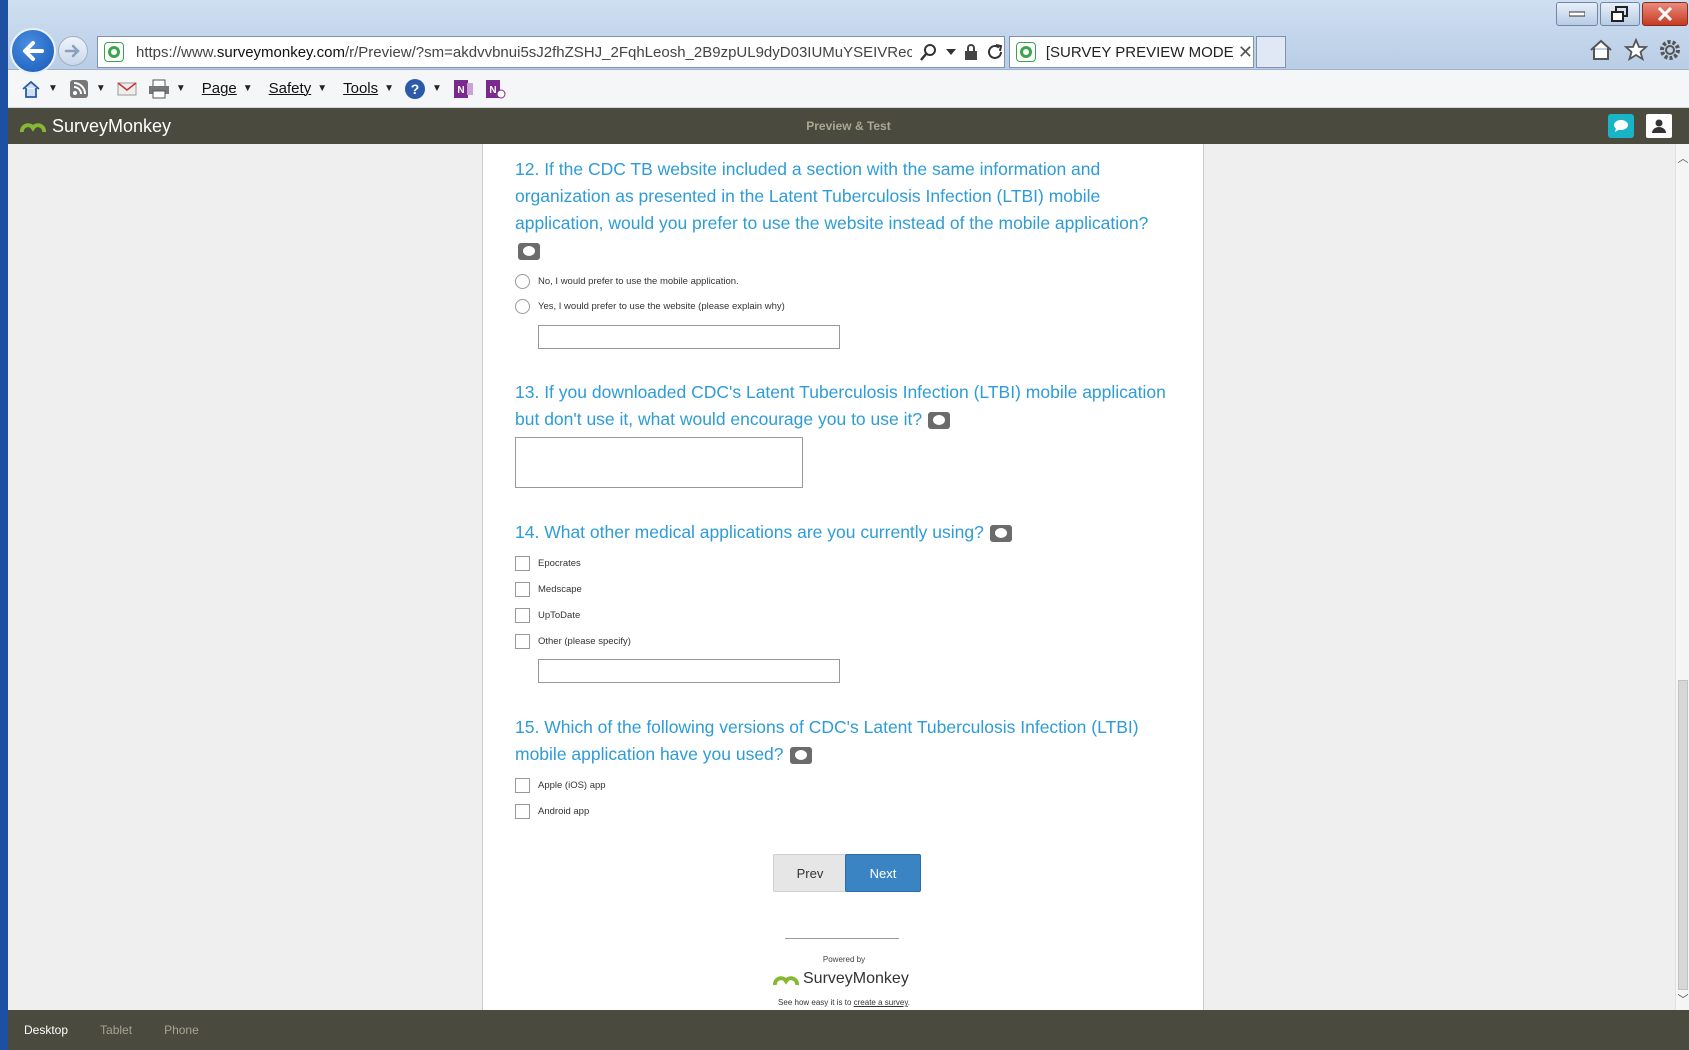 The image size is (1689, 1050). Describe the element at coordinates (881, 1002) in the screenshot. I see `create-survey-link: create a survey` at that location.